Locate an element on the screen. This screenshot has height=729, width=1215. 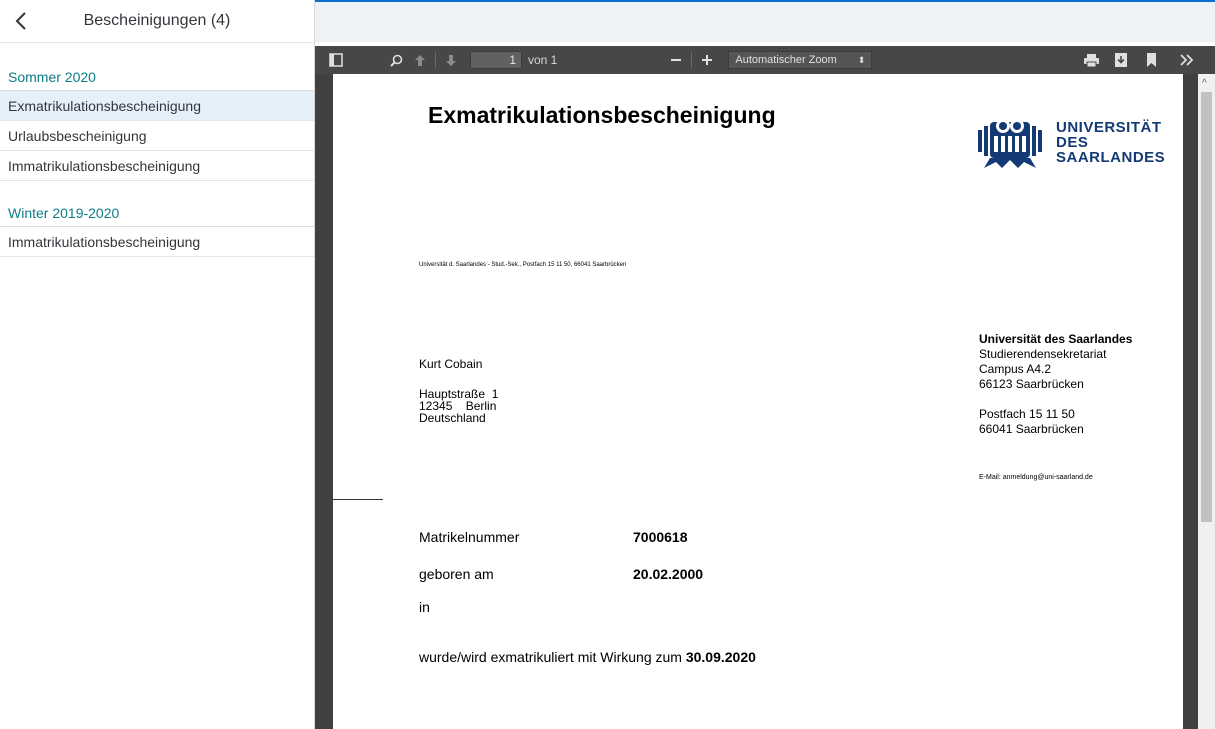
zoom-in-icon is located at coordinates (707, 60).